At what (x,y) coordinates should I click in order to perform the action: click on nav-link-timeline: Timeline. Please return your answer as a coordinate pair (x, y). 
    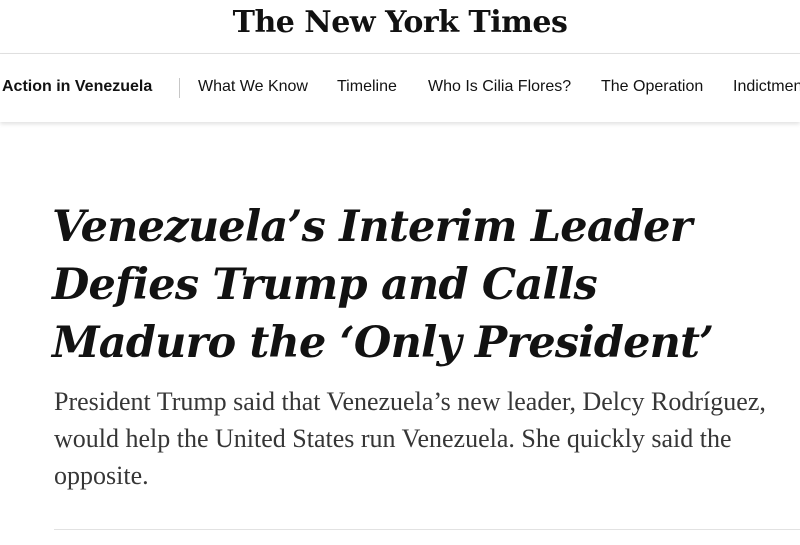
    Looking at the image, I should click on (367, 87).